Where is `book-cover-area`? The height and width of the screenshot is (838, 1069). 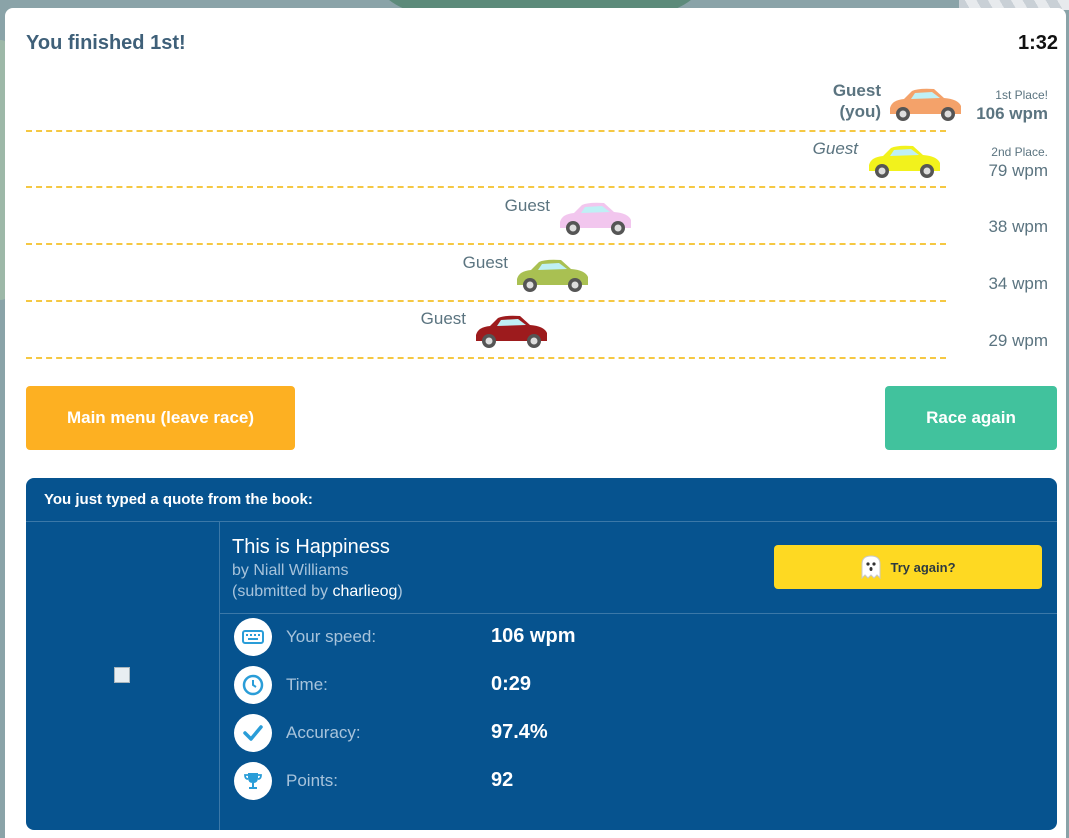
book-cover-area is located at coordinates (123, 676).